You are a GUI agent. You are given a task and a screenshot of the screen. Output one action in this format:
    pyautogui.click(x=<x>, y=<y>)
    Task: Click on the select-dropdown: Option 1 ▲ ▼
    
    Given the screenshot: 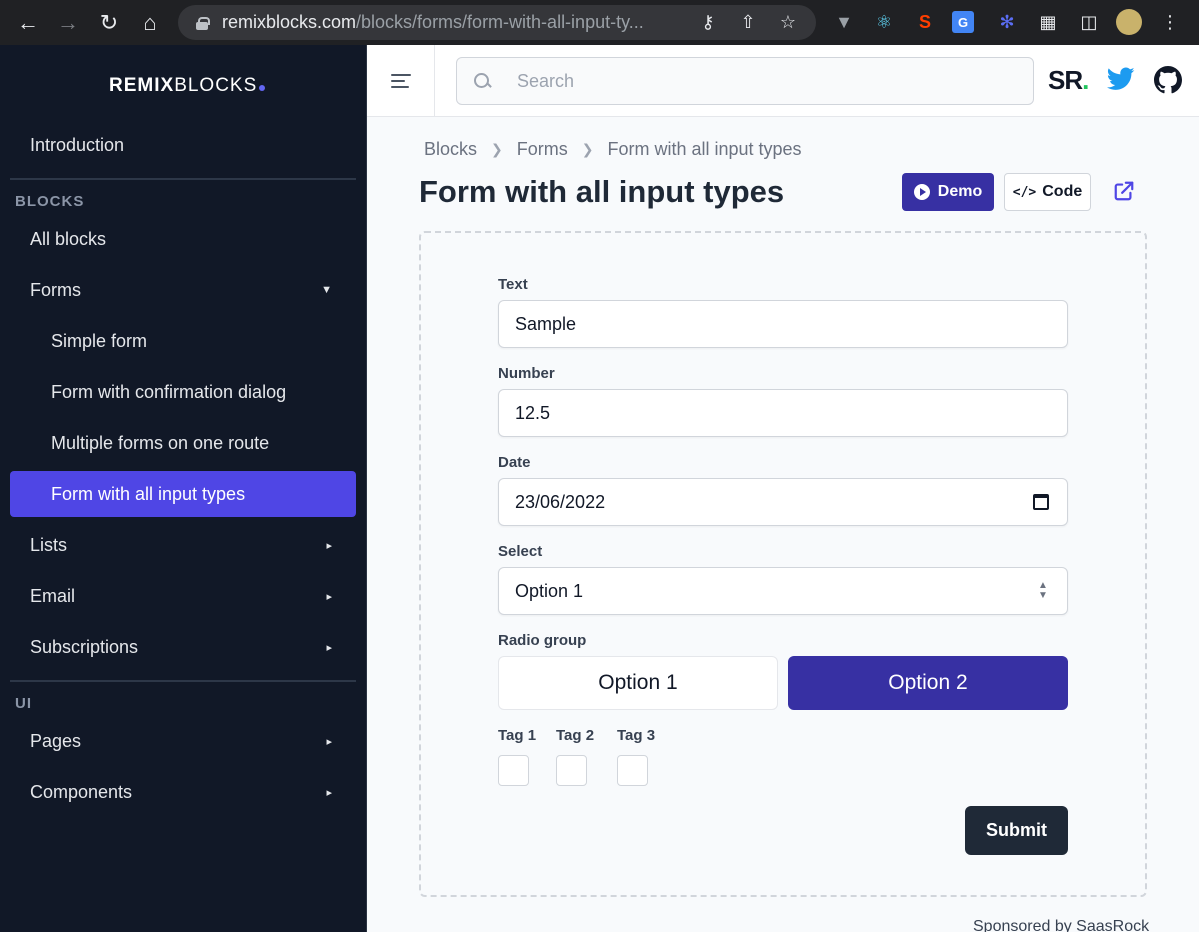 What is the action you would take?
    pyautogui.click(x=783, y=591)
    